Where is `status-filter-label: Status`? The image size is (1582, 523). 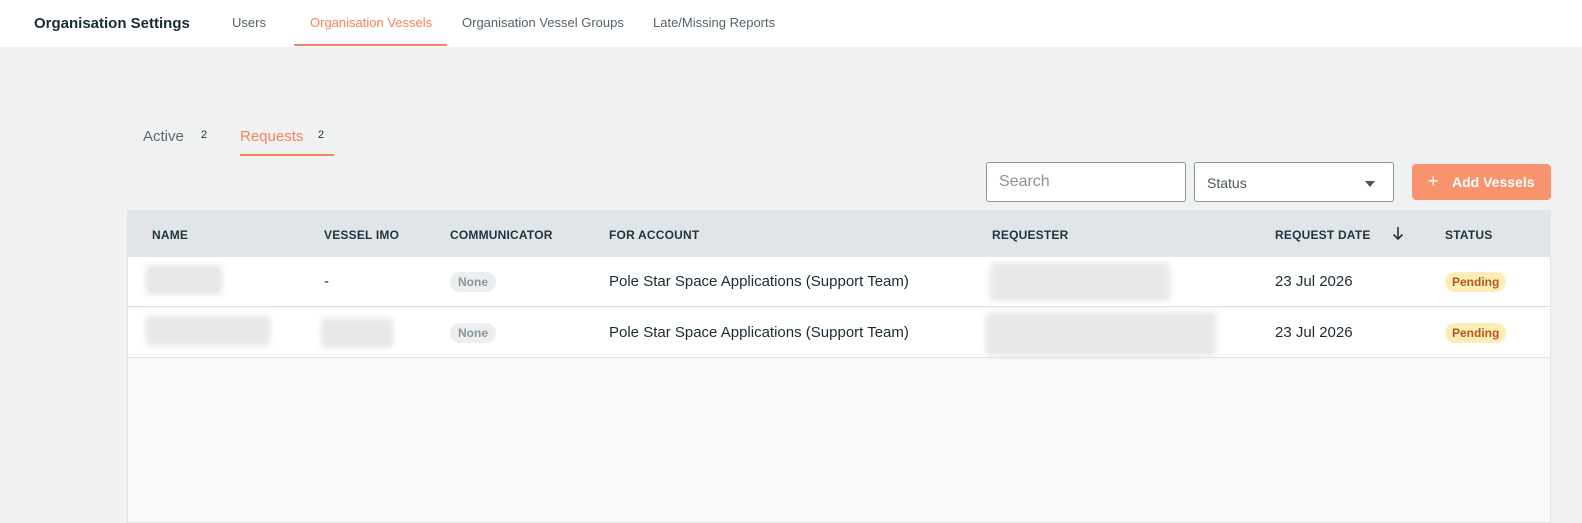 status-filter-label: Status is located at coordinates (1227, 183).